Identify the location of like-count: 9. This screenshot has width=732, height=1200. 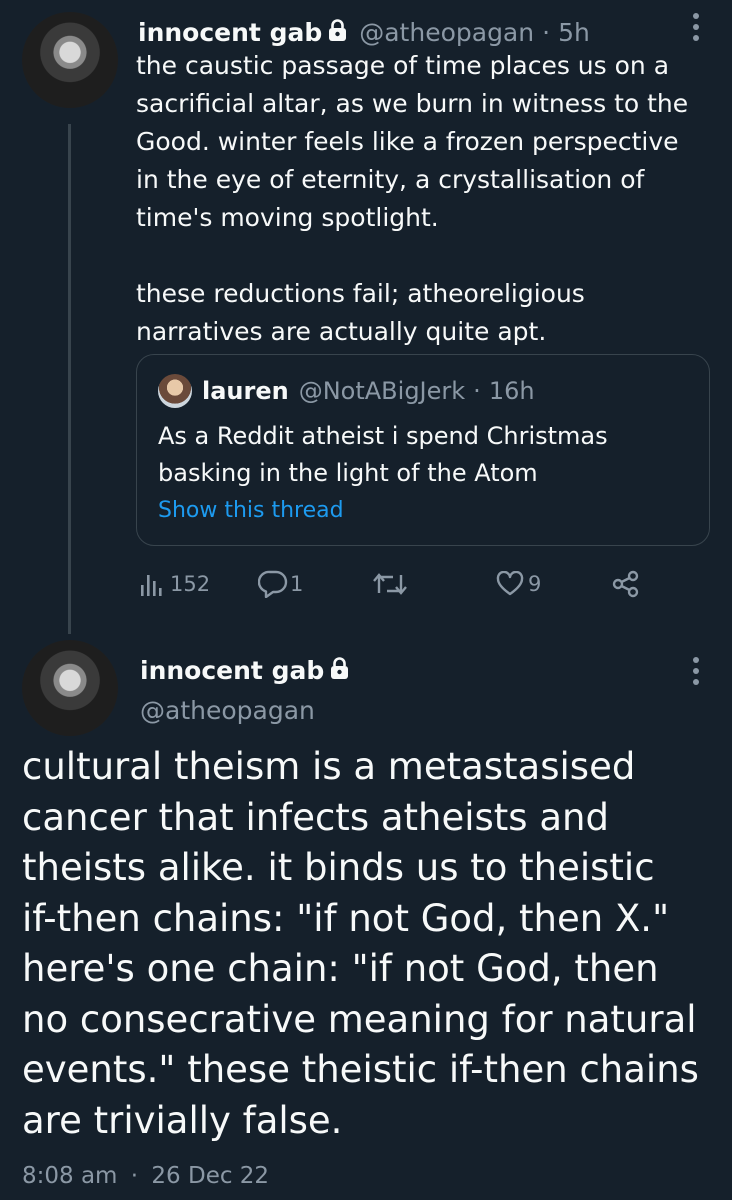
(535, 584).